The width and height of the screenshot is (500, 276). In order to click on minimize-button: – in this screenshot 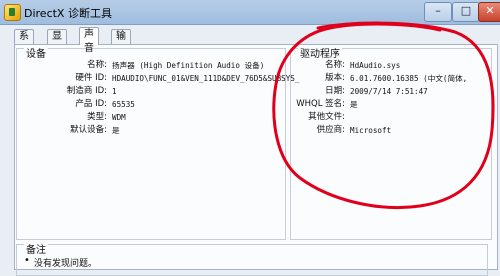, I will do `click(438, 12)`.